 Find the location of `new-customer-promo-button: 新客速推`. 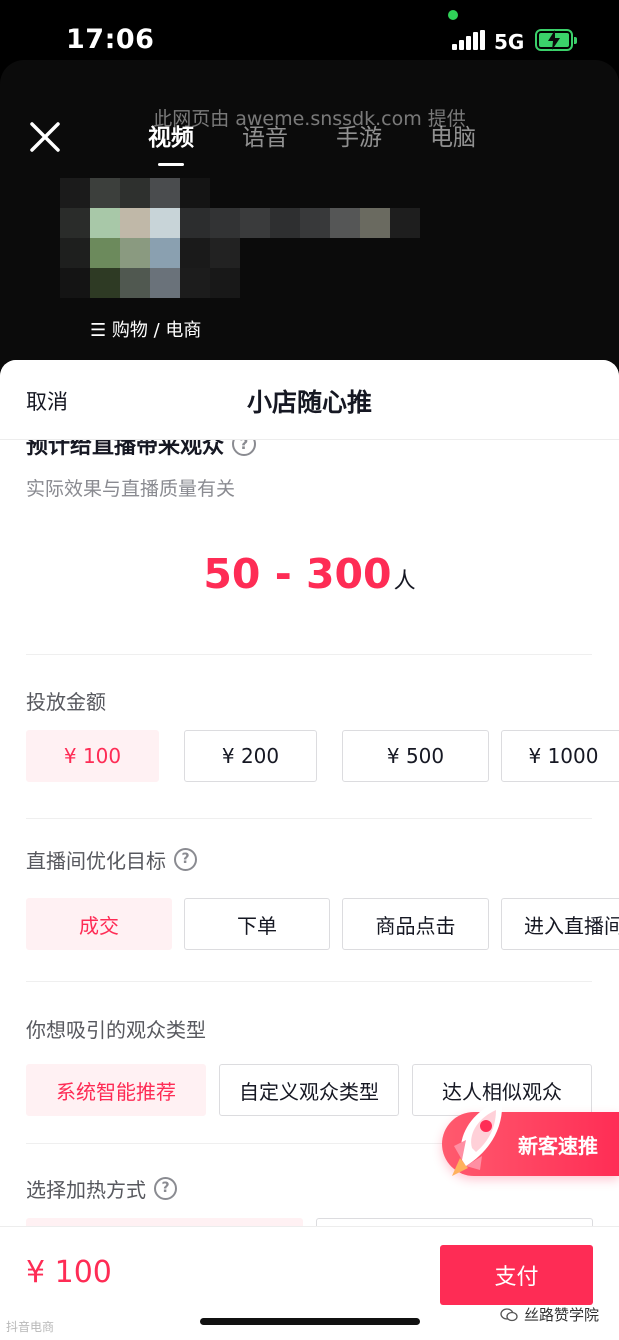

new-customer-promo-button: 新客速推 is located at coordinates (530, 1138).